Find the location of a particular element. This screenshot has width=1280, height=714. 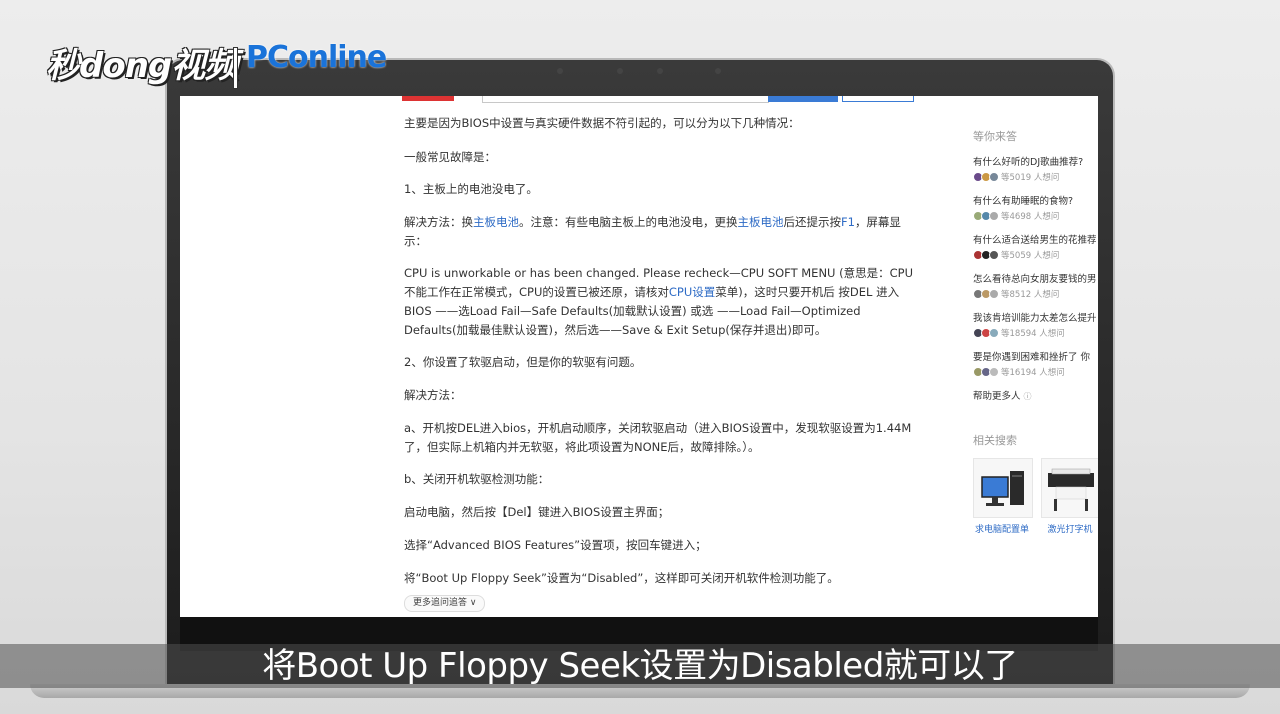

computer-thumbnail is located at coordinates (1003, 488).